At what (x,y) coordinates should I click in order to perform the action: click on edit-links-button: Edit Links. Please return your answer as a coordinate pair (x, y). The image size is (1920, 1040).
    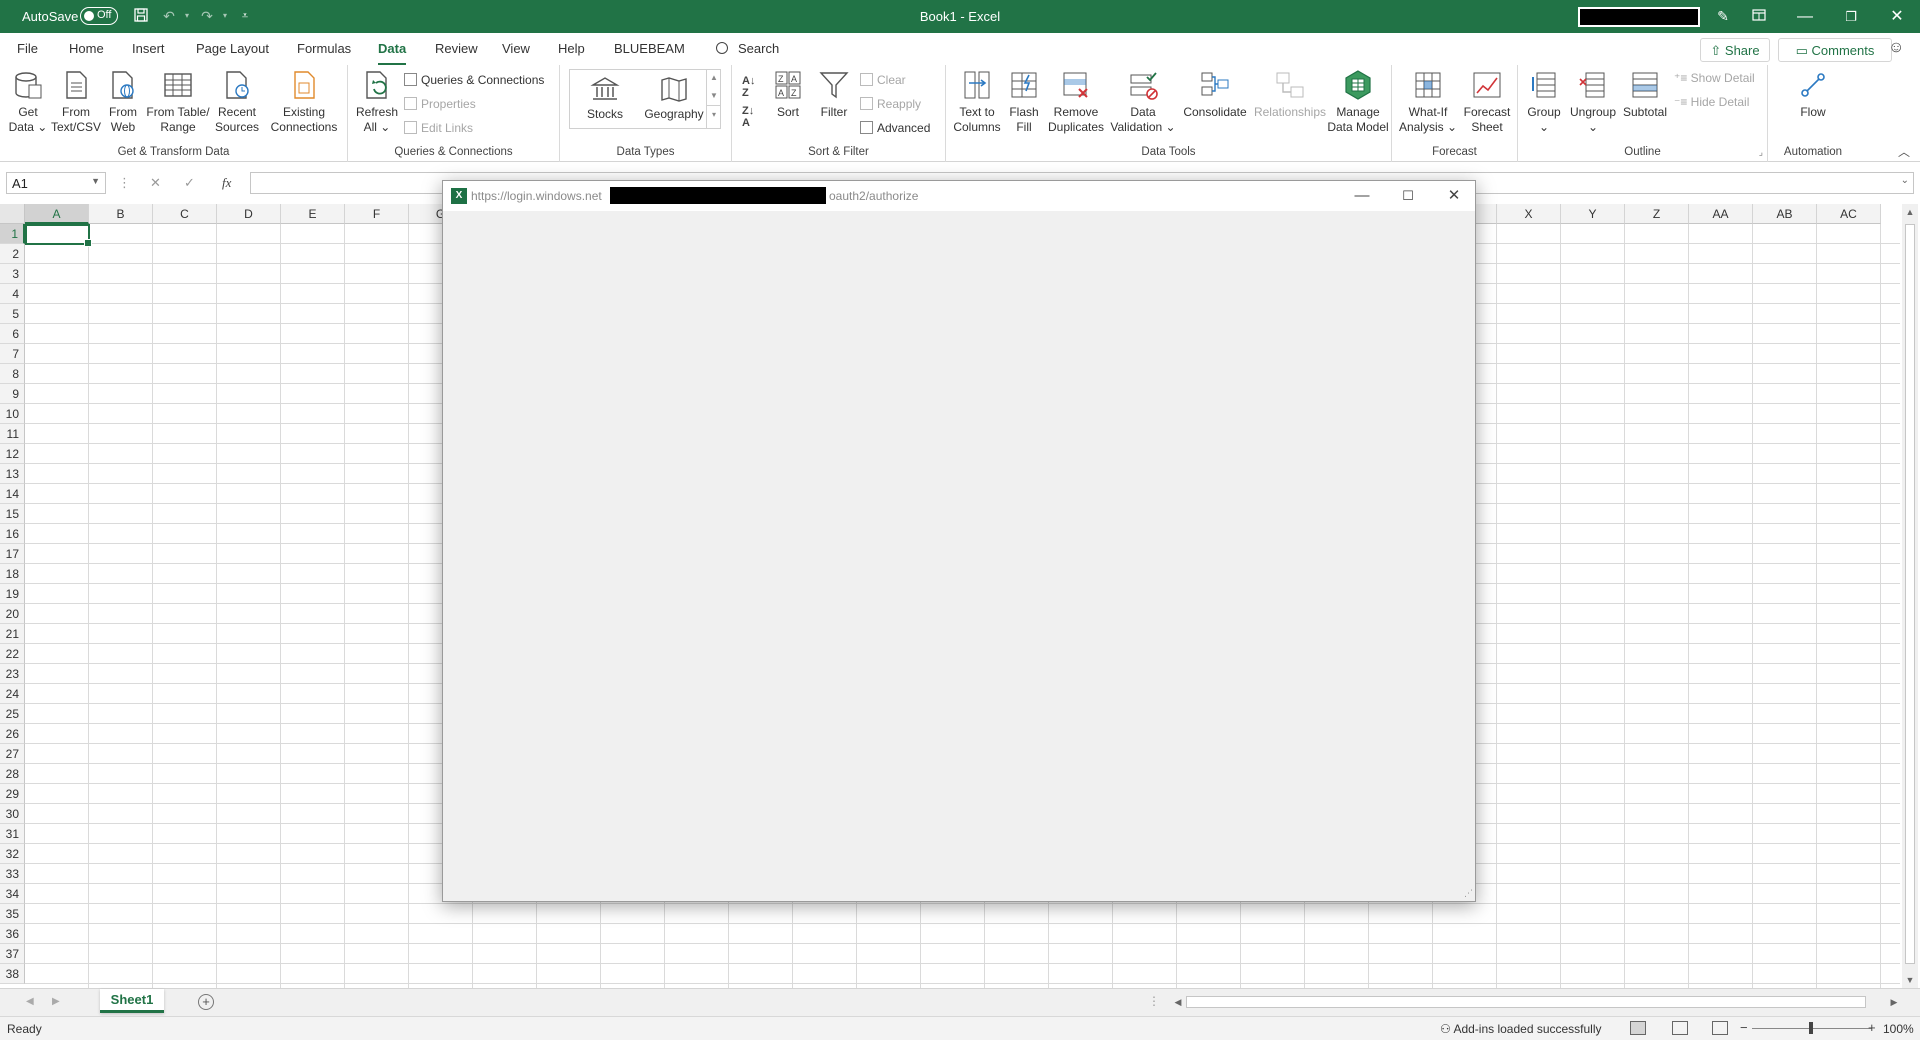
    Looking at the image, I should click on (438, 128).